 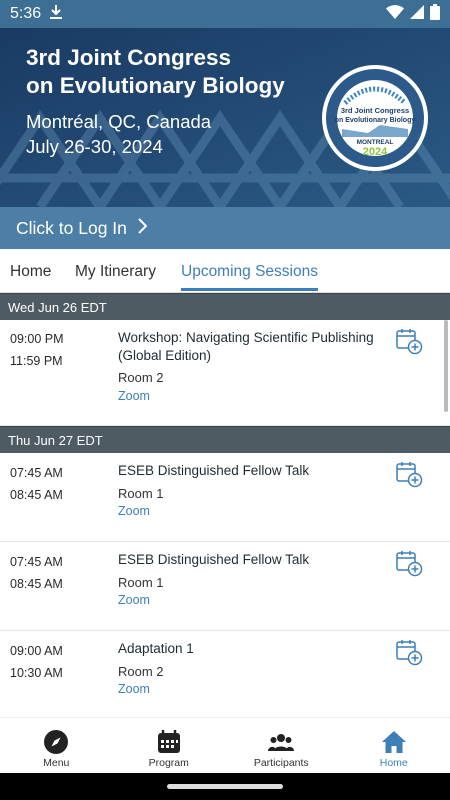 I want to click on wifi-icon, so click(x=395, y=14).